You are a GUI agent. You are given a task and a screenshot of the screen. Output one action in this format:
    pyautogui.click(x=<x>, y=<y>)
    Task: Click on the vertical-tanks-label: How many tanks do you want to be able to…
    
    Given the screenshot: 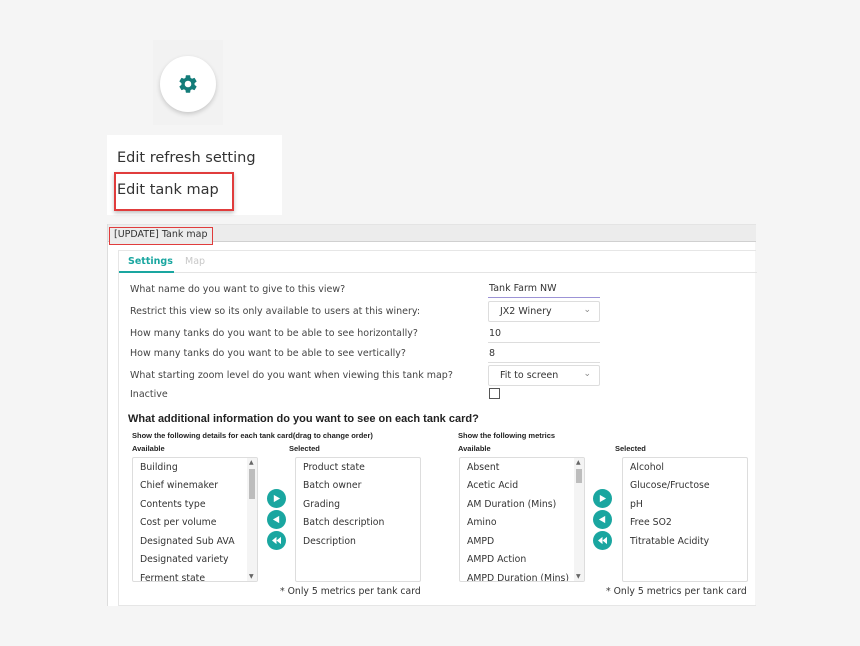 What is the action you would take?
    pyautogui.click(x=268, y=353)
    